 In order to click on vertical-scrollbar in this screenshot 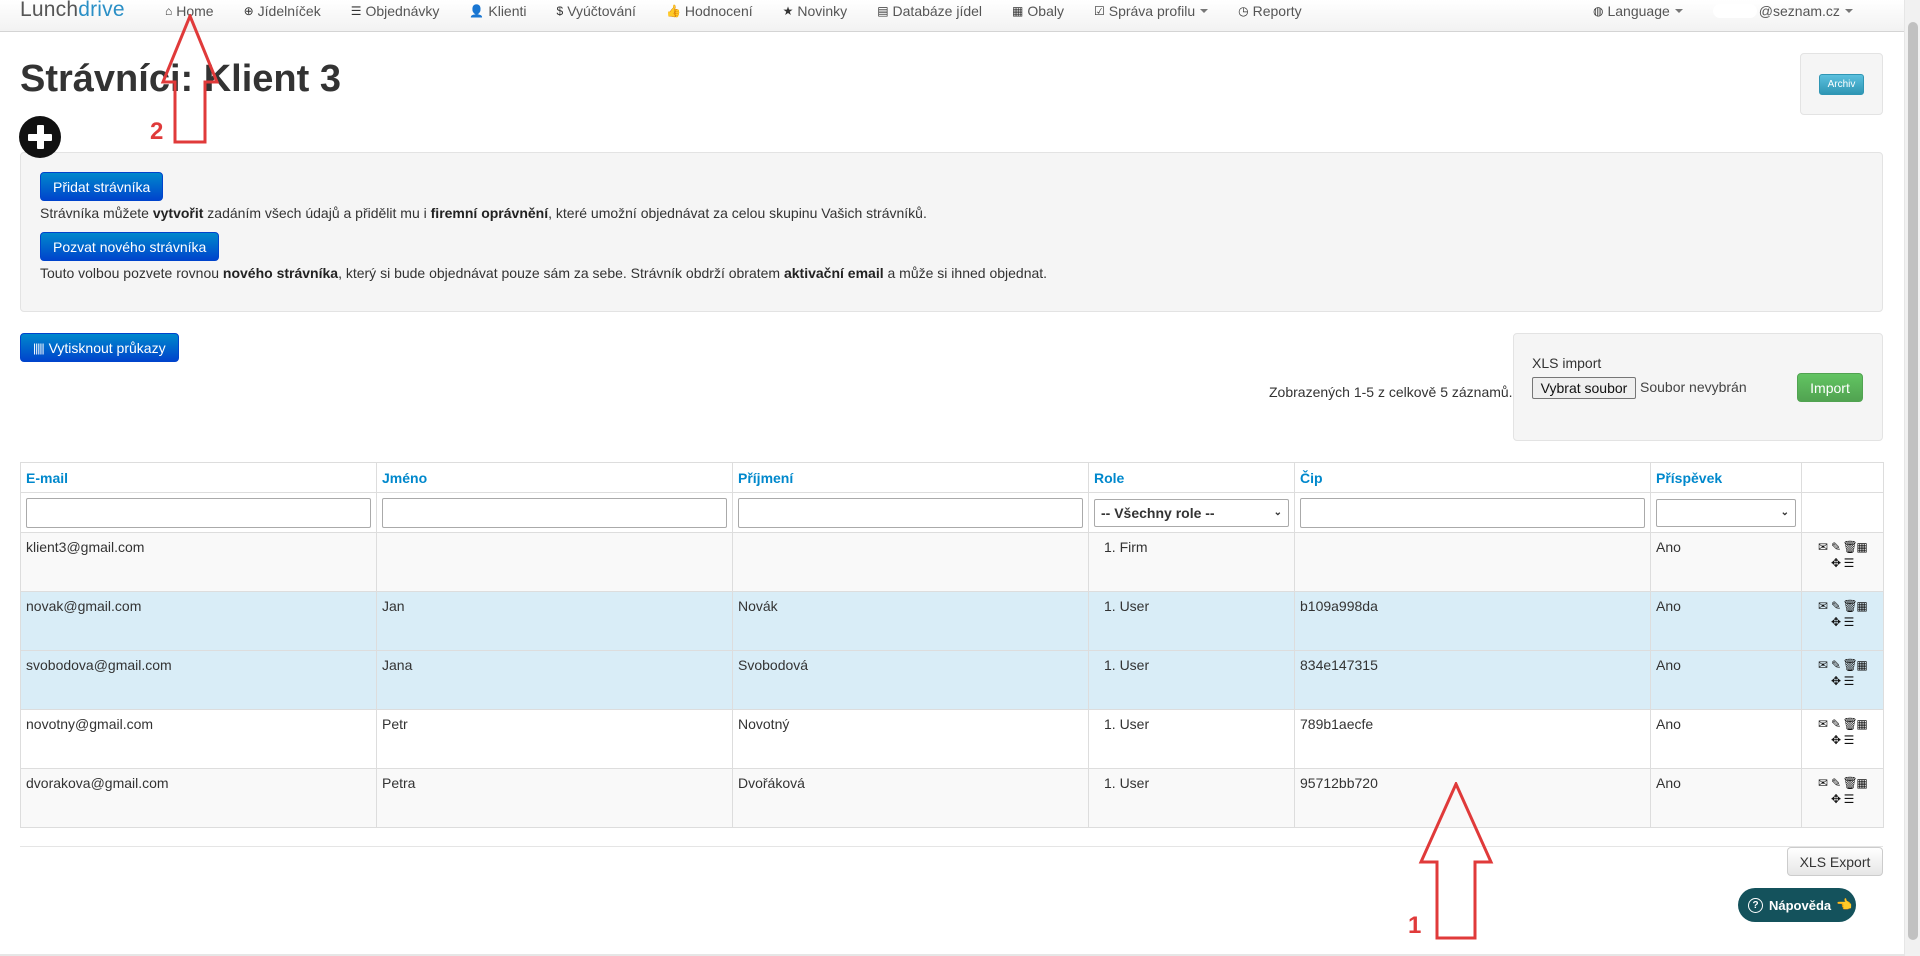, I will do `click(1912, 478)`.